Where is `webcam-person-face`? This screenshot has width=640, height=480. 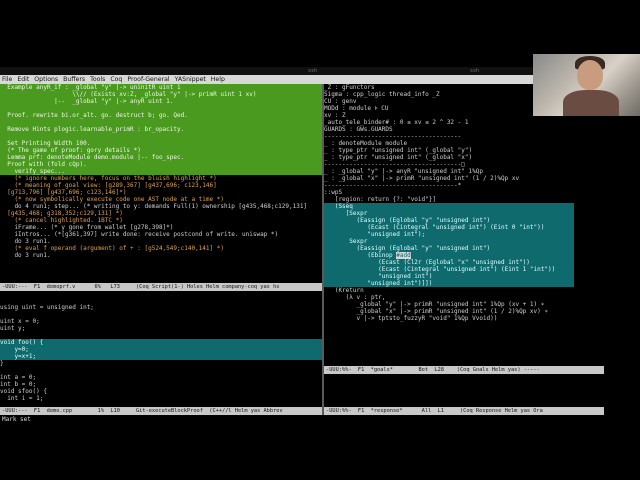 webcam-person-face is located at coordinates (590, 75).